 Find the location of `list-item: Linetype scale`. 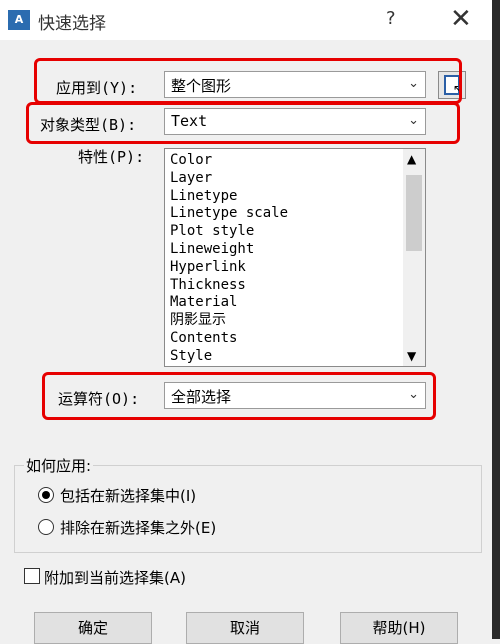

list-item: Linetype scale is located at coordinates (229, 214).